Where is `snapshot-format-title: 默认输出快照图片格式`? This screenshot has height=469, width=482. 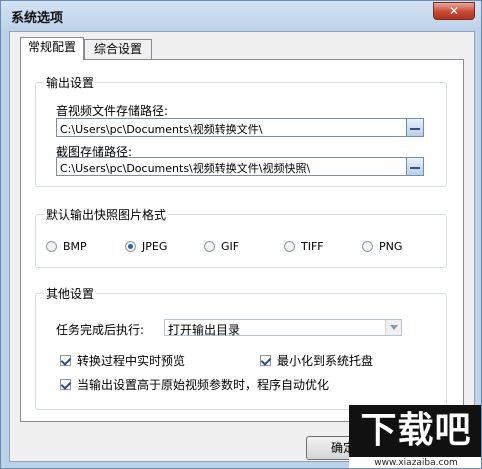 snapshot-format-title: 默认输出快照图片格式 is located at coordinates (106, 214).